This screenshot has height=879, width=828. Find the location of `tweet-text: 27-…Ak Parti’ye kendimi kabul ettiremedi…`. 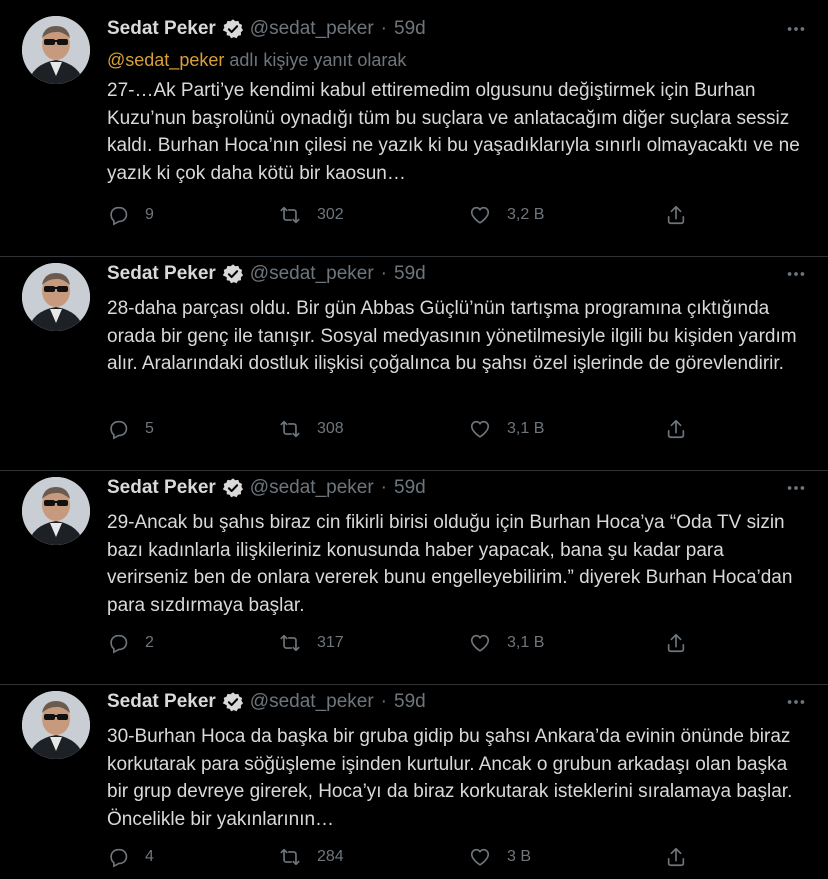

tweet-text: 27-…Ak Parti’ye kendimi kabul ettiremedi… is located at coordinates (453, 132).